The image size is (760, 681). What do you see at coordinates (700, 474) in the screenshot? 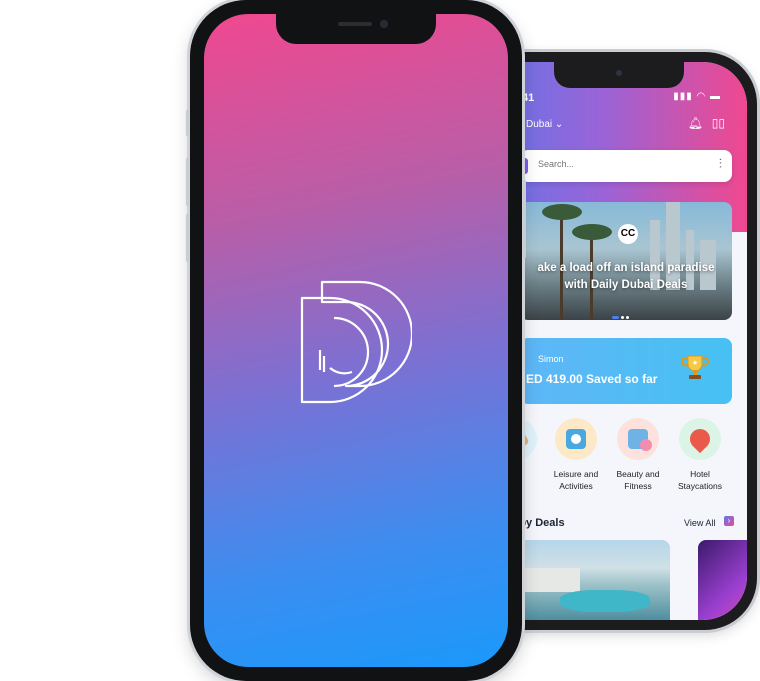
I see `category-label-line: Hotel` at bounding box center [700, 474].